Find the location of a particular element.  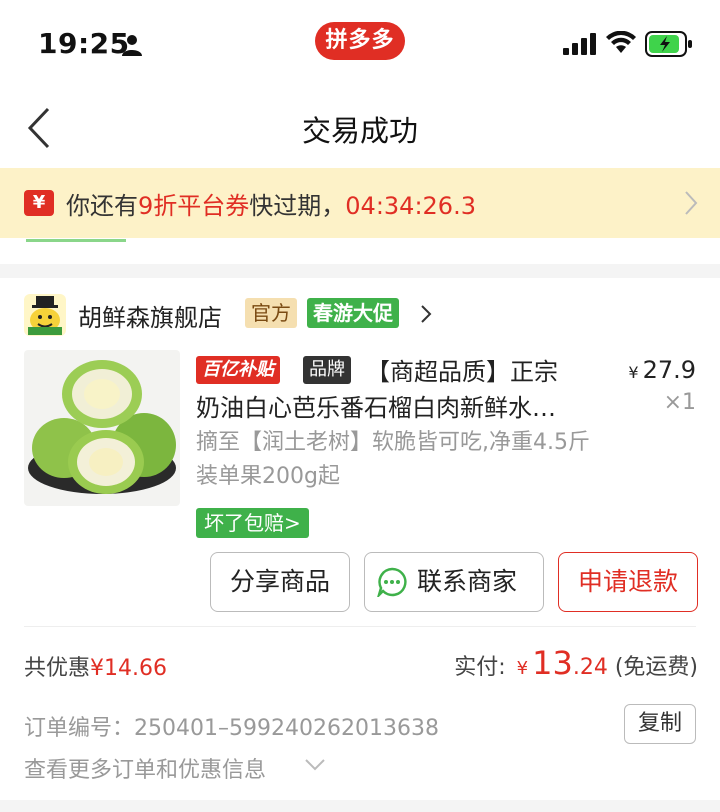

divider is located at coordinates (360, 626).